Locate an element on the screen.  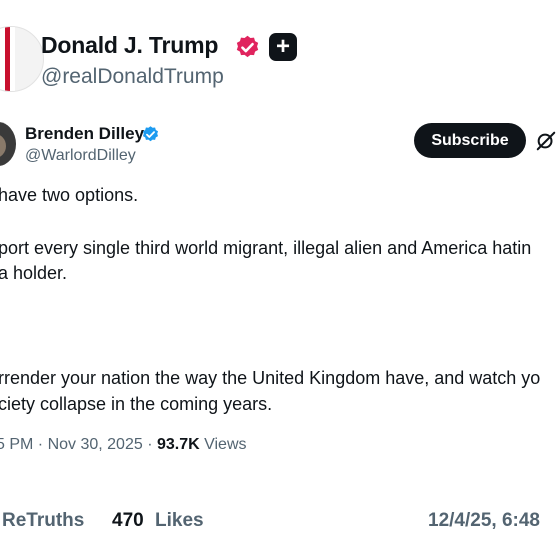
post-text-line: a holder. is located at coordinates (34, 273).